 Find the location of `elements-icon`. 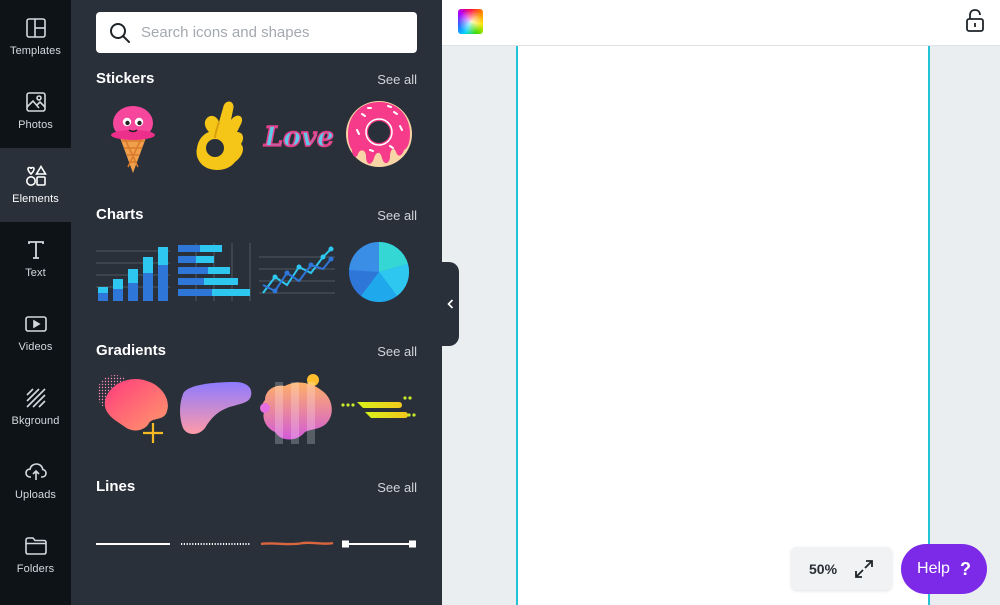

elements-icon is located at coordinates (36, 176).